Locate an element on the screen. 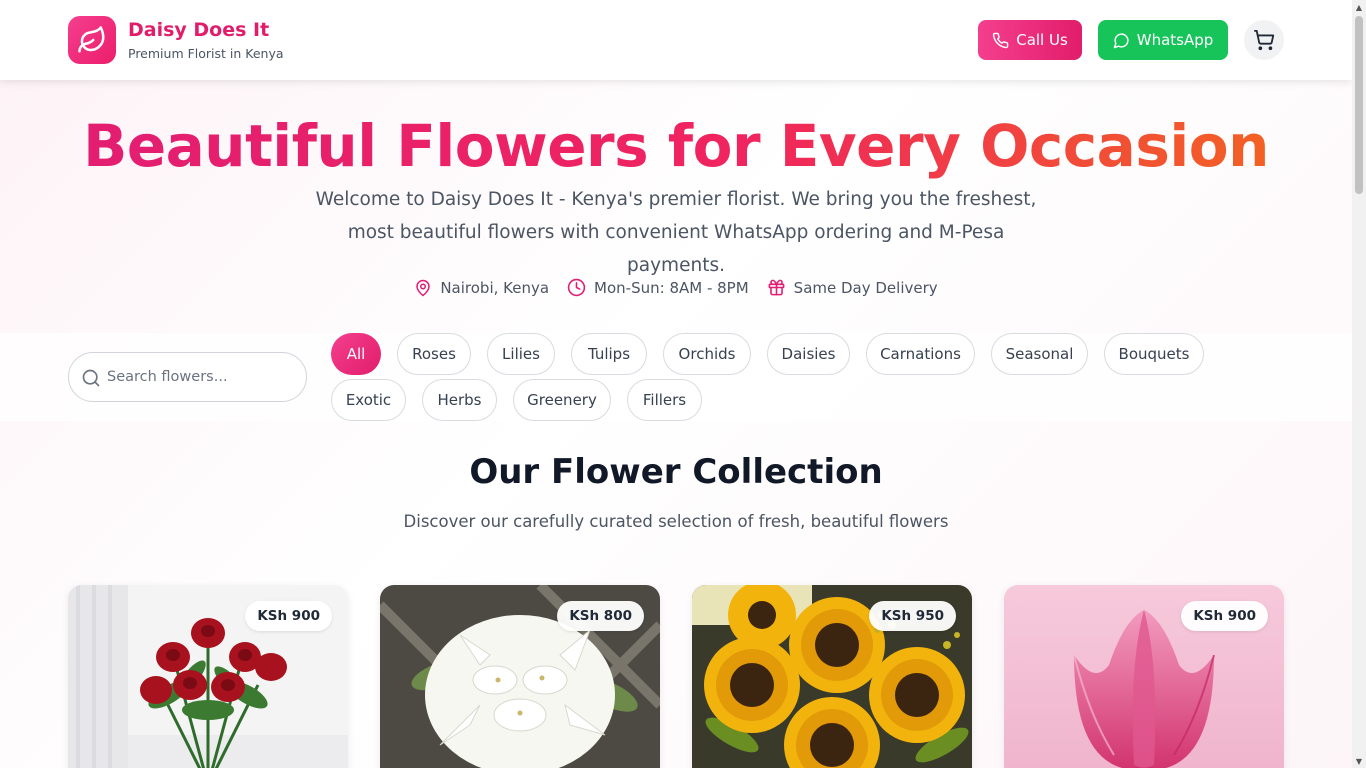 The height and width of the screenshot is (768, 1366). info-delivery-text: Same Day Delivery is located at coordinates (865, 287).